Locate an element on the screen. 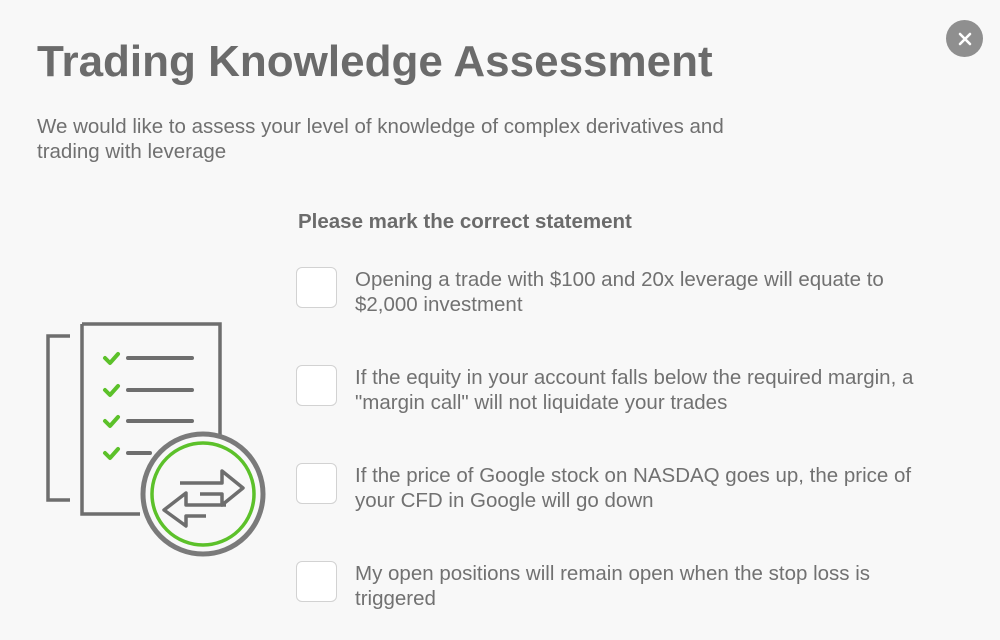 The height and width of the screenshot is (640, 1000). checklist-exchange-illustration is located at coordinates (156, 438).